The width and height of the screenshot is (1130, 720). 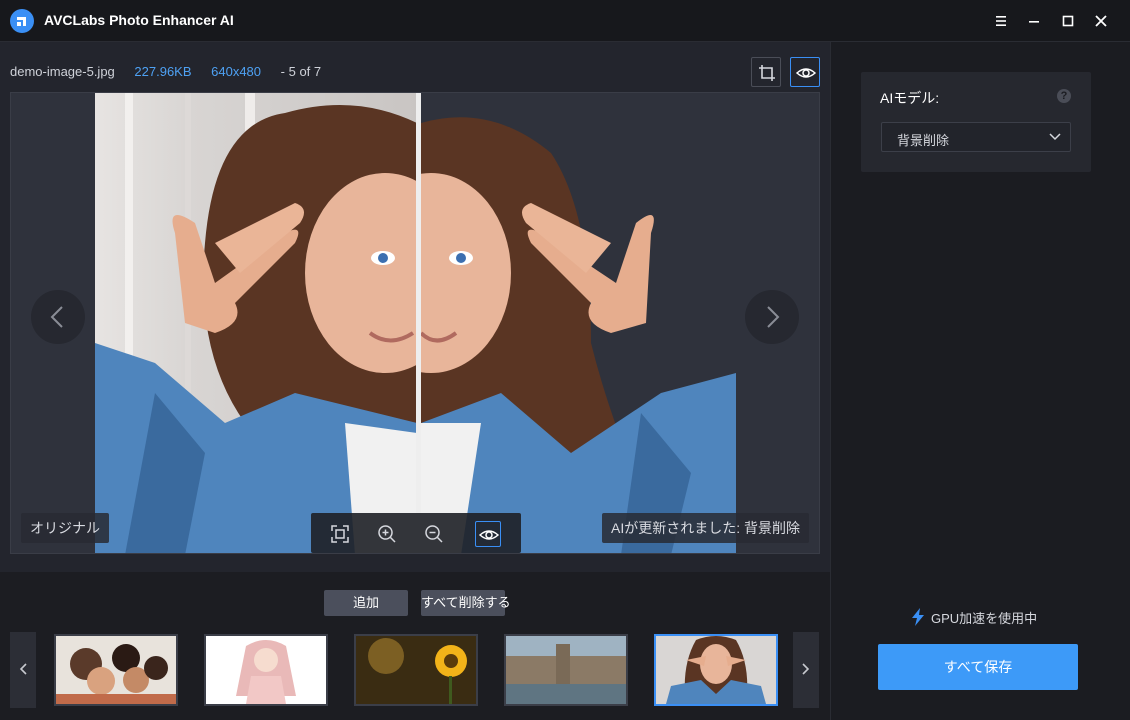 What do you see at coordinates (62, 71) in the screenshot?
I see `file-name: demo-image-5.jpg` at bounding box center [62, 71].